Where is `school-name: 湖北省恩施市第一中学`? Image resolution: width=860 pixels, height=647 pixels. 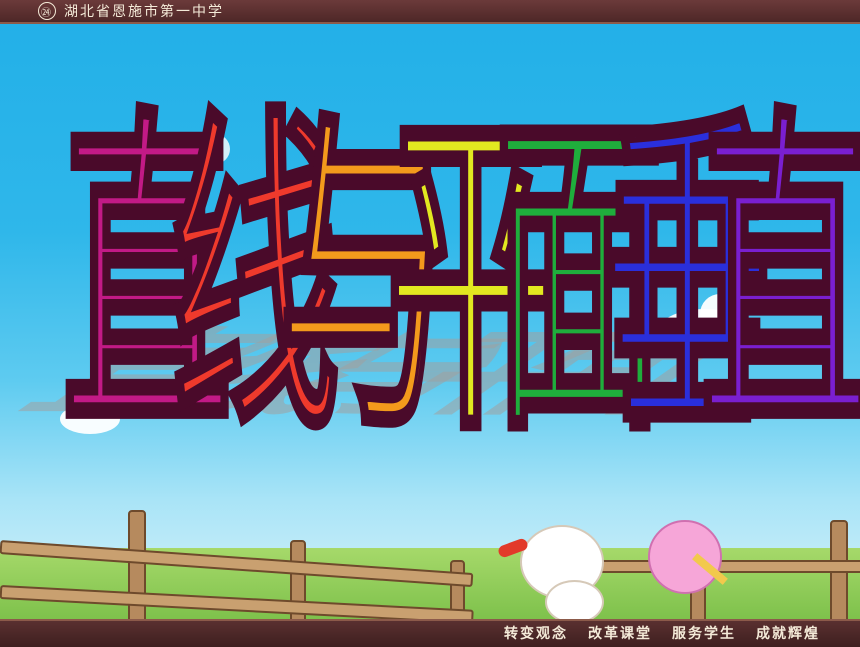 school-name: 湖北省恩施市第一中学 is located at coordinates (144, 12).